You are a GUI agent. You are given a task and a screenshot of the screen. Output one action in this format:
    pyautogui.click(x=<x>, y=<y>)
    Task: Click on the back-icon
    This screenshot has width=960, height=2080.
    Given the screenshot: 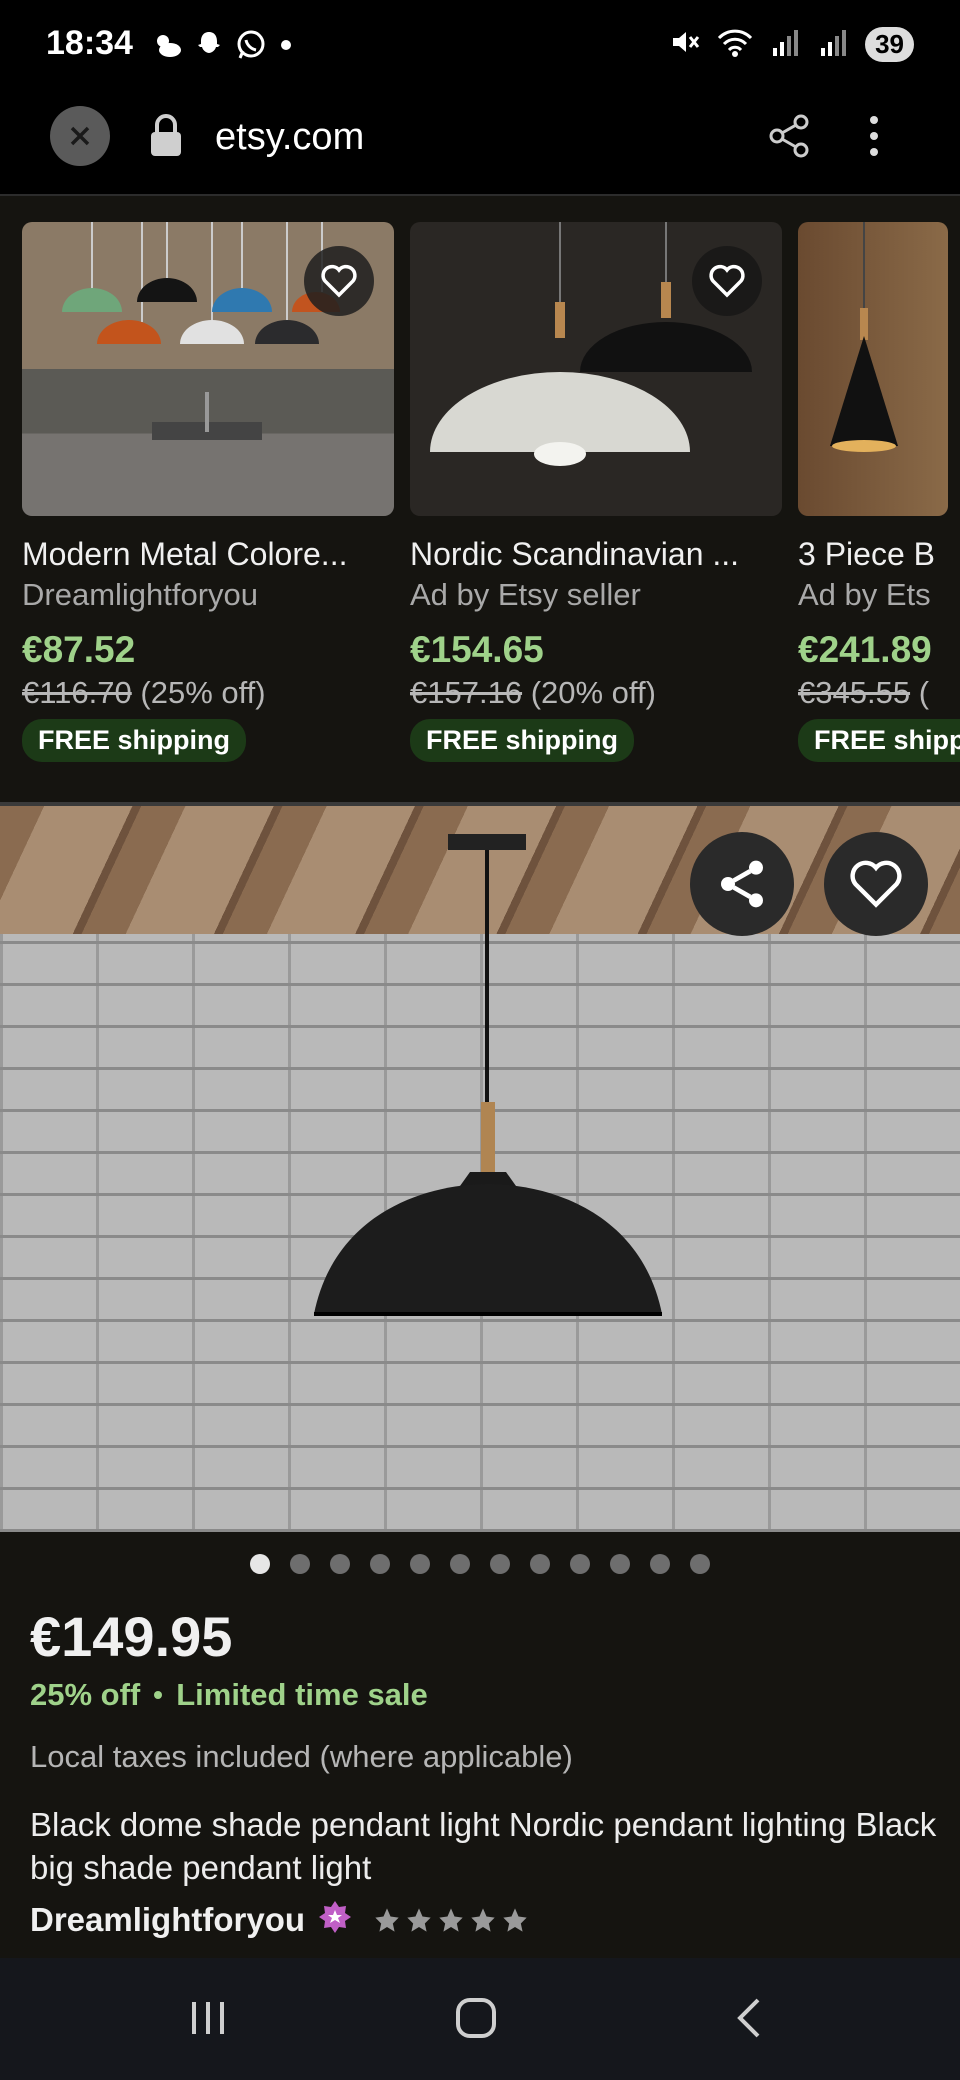 What is the action you would take?
    pyautogui.click(x=748, y=2018)
    